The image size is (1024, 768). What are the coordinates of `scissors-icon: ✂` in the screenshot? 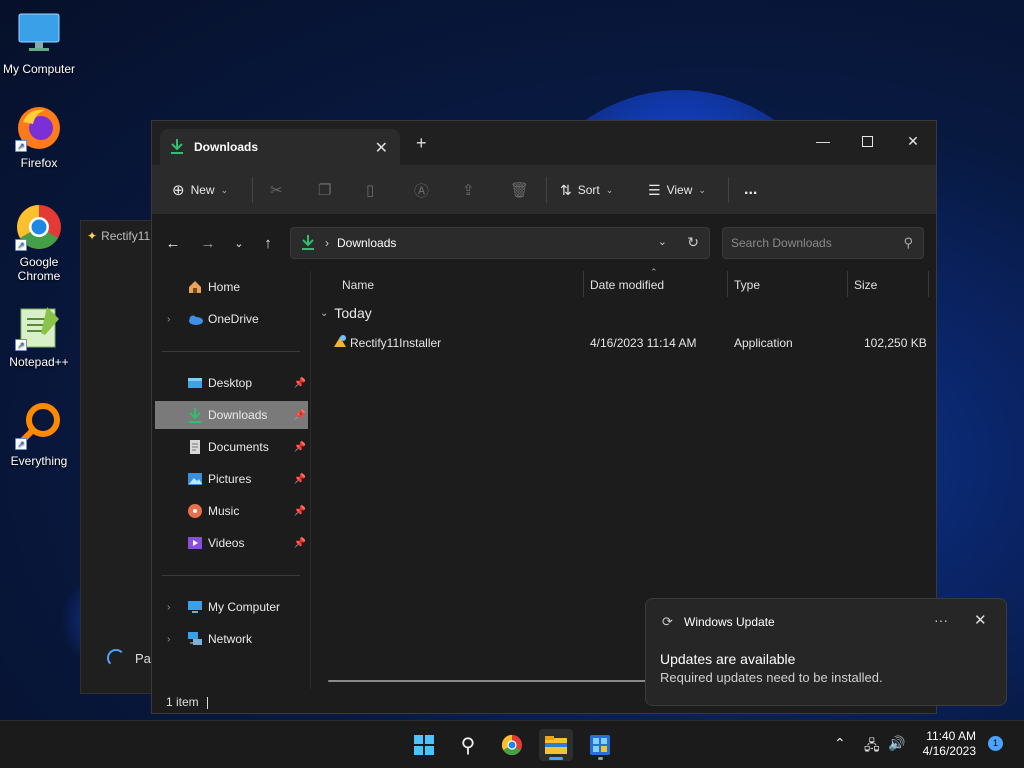 It's located at (276, 190).